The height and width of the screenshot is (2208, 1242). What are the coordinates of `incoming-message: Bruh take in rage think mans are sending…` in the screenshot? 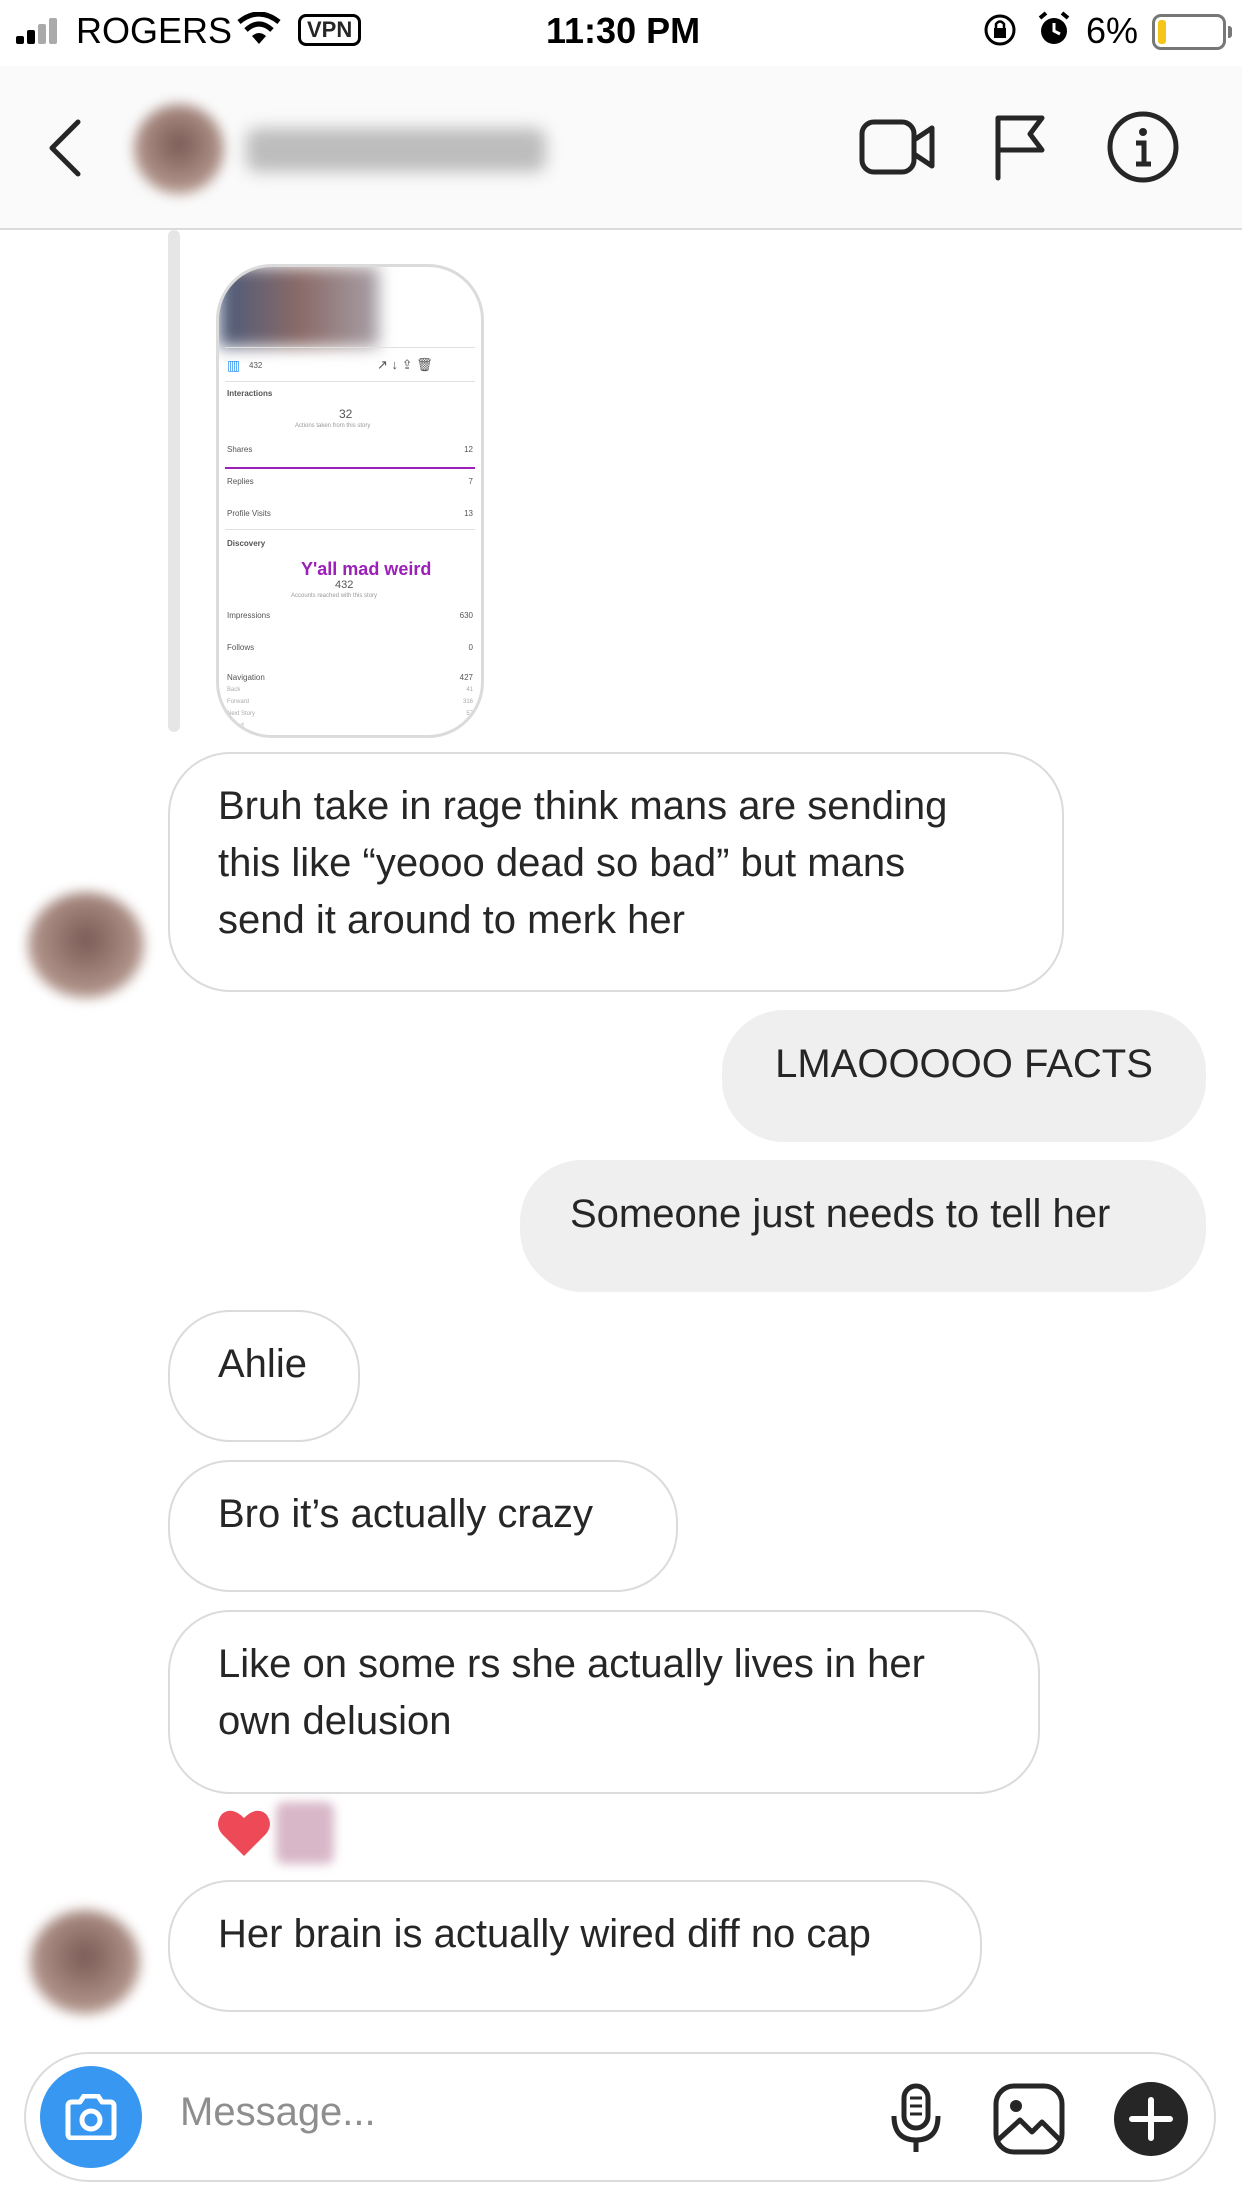 It's located at (616, 872).